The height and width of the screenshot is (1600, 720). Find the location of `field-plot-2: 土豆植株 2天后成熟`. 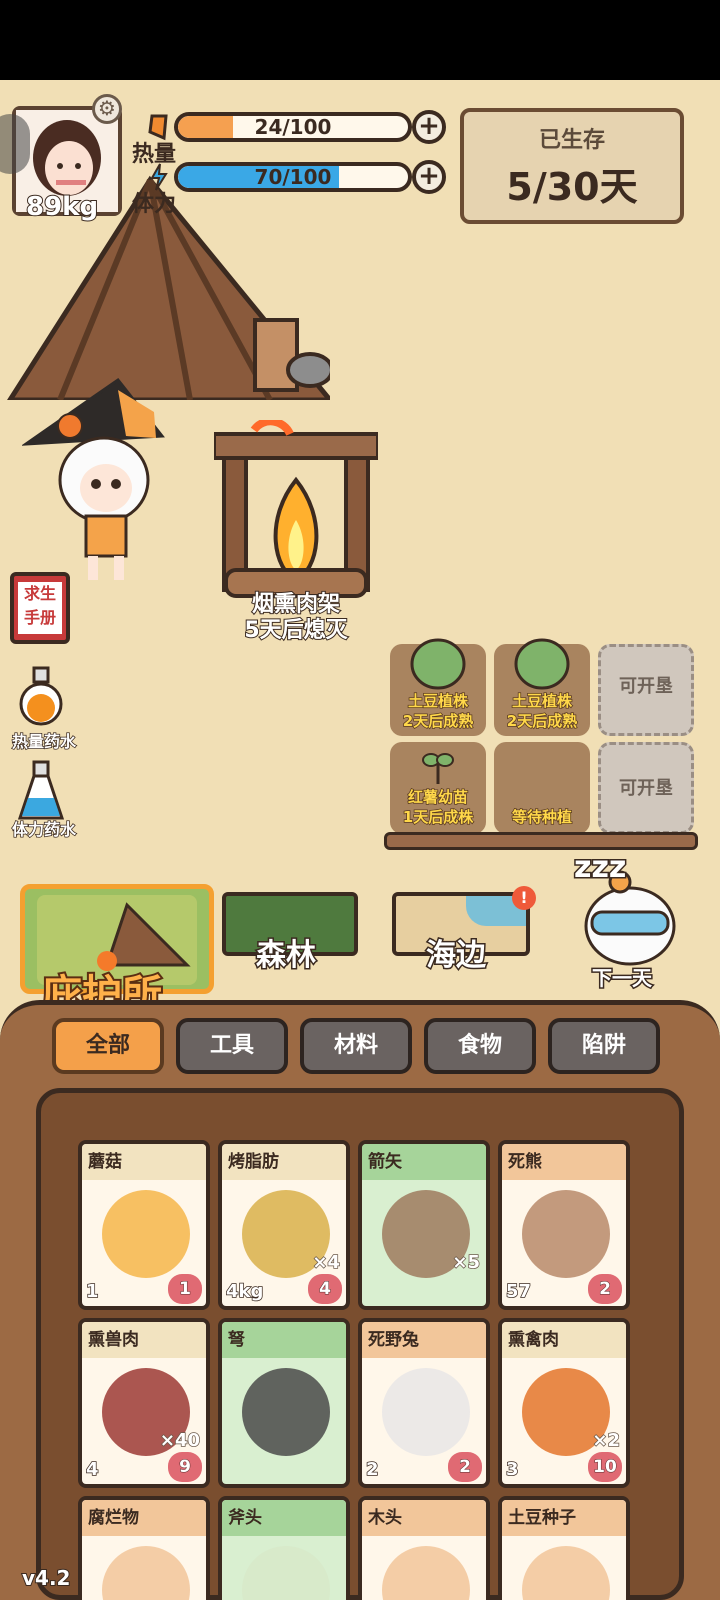

field-plot-2: 土豆植株 2天后成熟 is located at coordinates (542, 687).